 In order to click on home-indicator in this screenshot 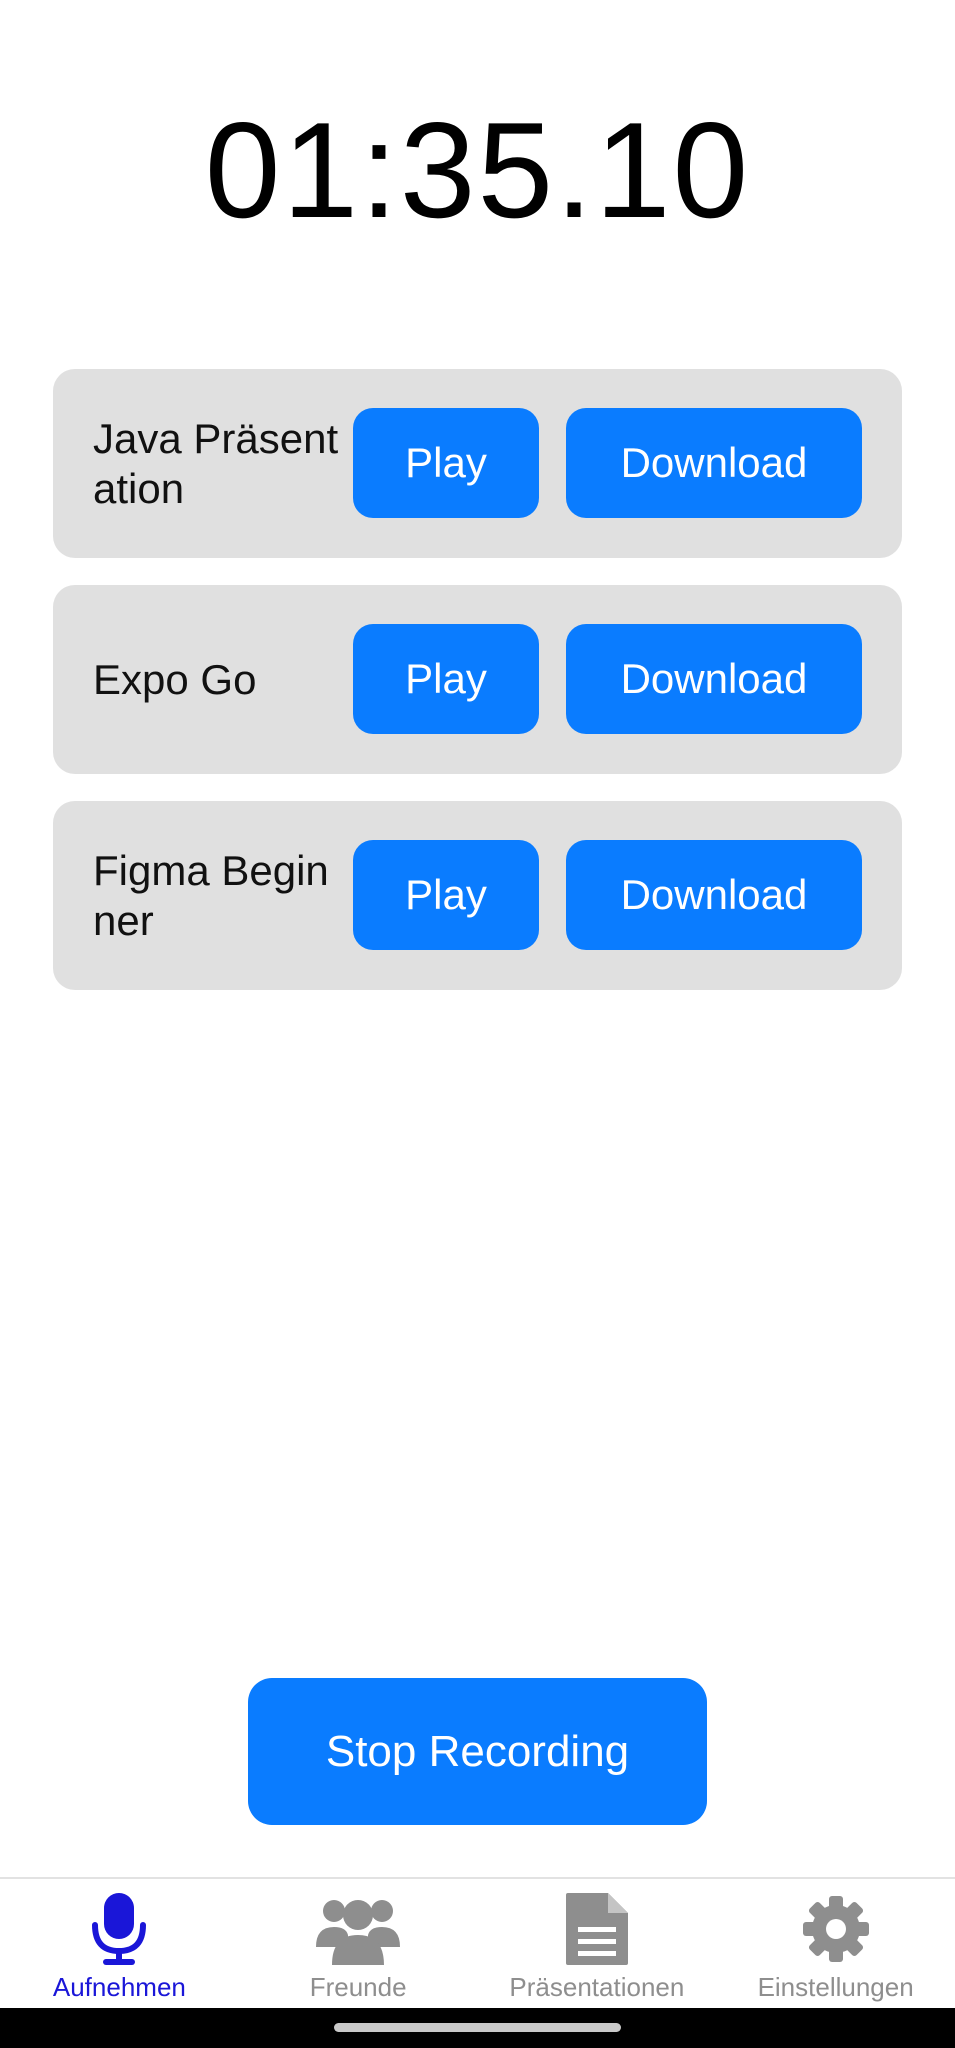, I will do `click(477, 2027)`.